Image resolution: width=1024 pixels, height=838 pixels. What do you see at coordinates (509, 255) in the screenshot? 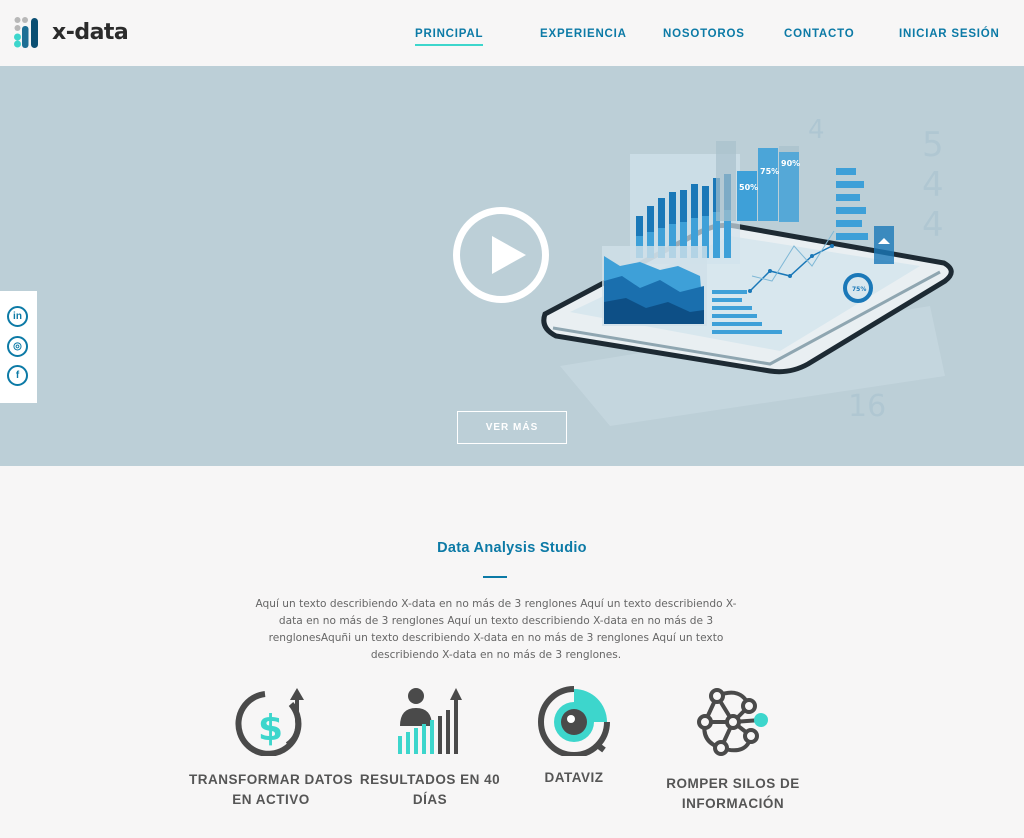
I see `play-icon` at bounding box center [509, 255].